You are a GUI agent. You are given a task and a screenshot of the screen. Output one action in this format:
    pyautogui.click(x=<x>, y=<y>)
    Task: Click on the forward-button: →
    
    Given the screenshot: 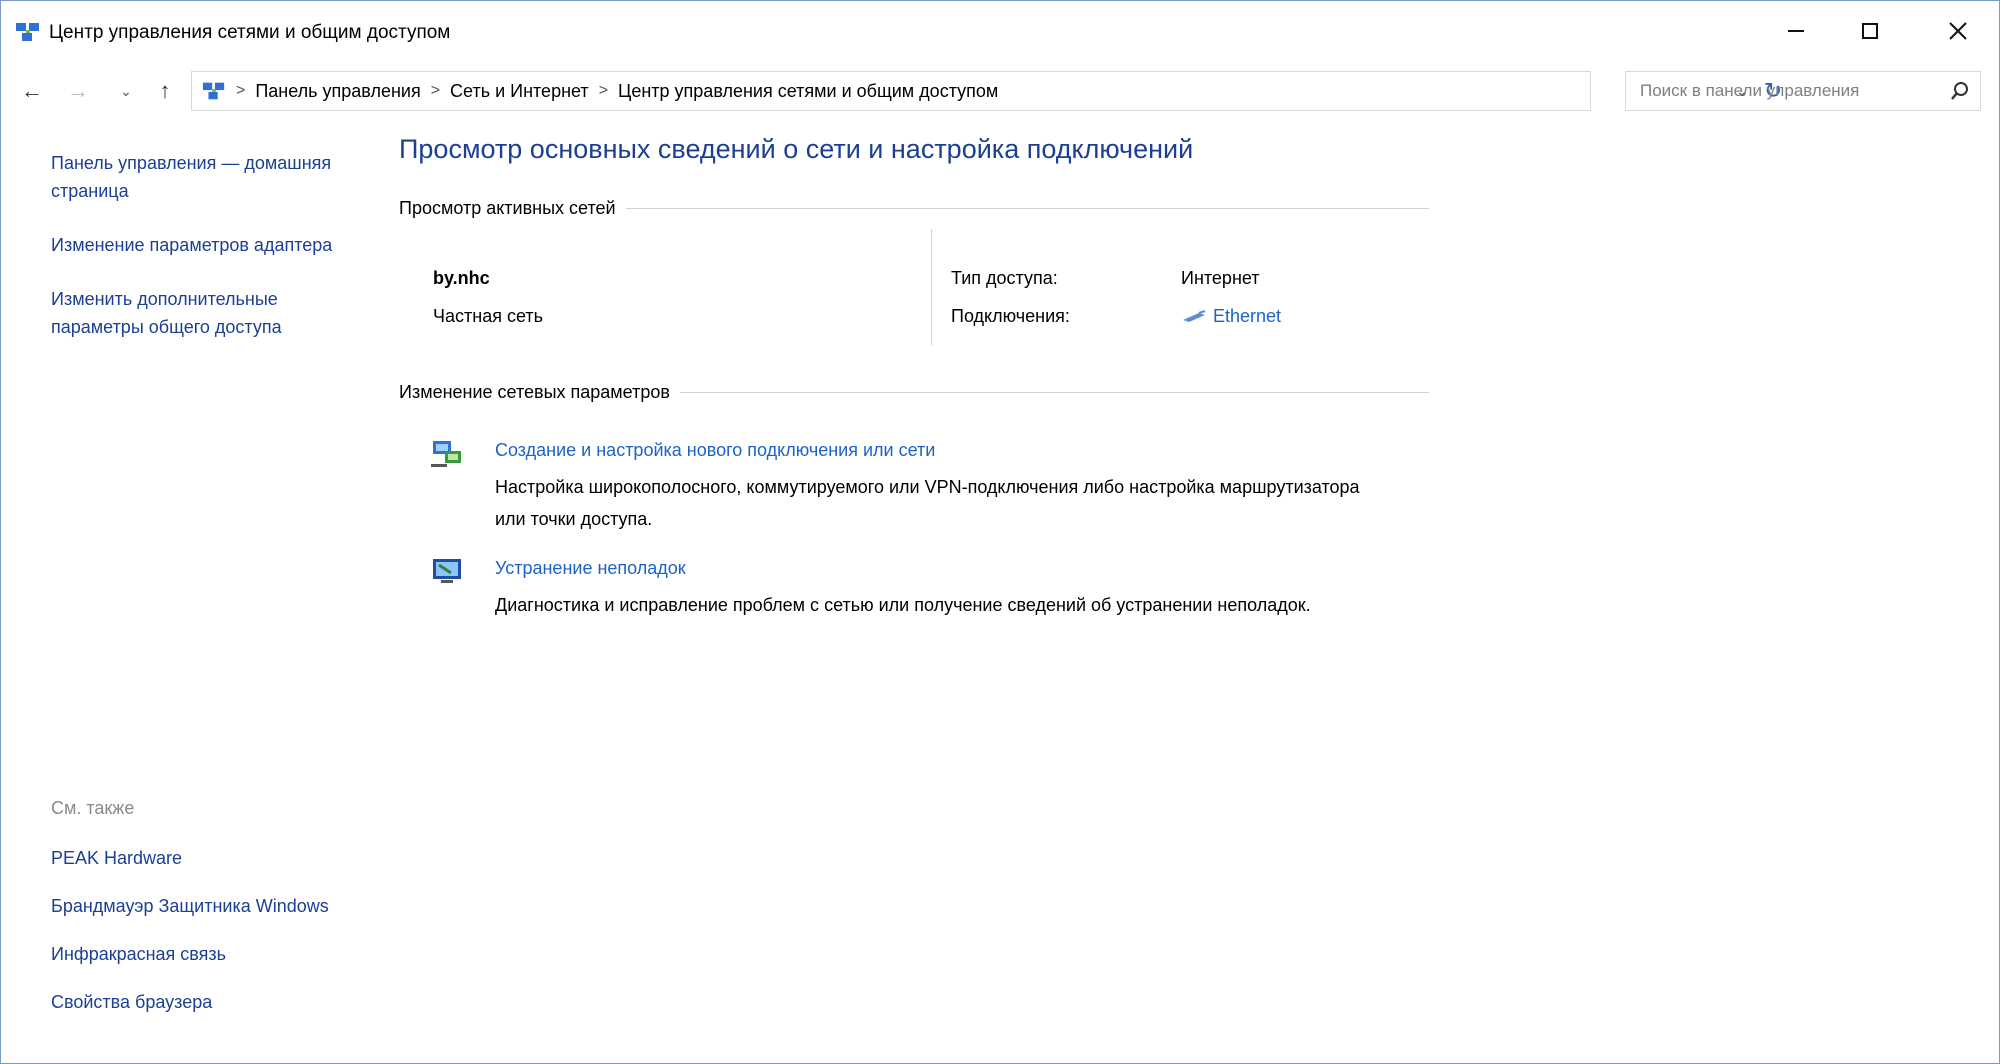 What is the action you would take?
    pyautogui.click(x=78, y=91)
    